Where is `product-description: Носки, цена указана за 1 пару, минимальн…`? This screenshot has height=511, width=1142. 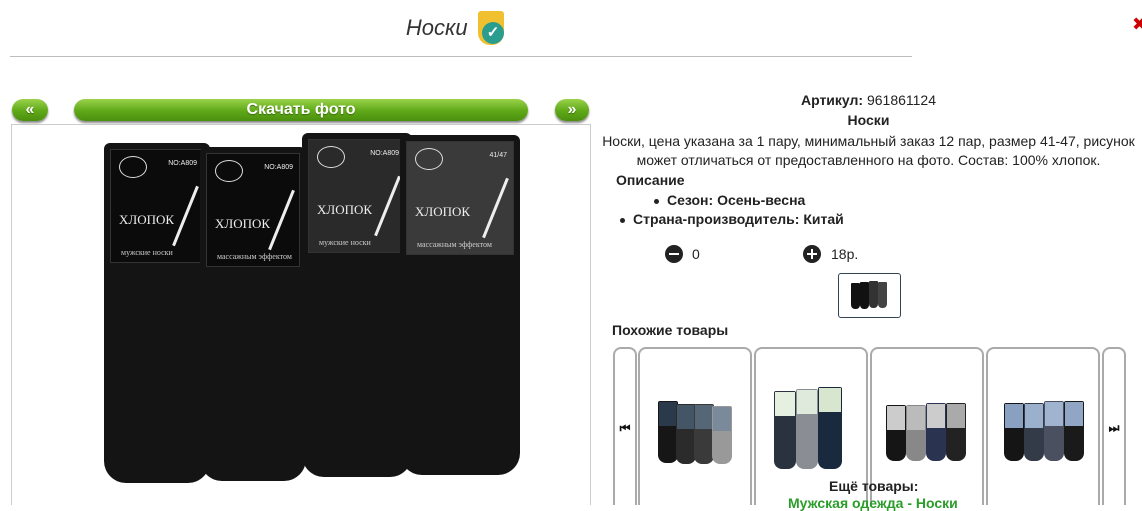 product-description: Носки, цена указана за 1 пару, минимальн… is located at coordinates (868, 150).